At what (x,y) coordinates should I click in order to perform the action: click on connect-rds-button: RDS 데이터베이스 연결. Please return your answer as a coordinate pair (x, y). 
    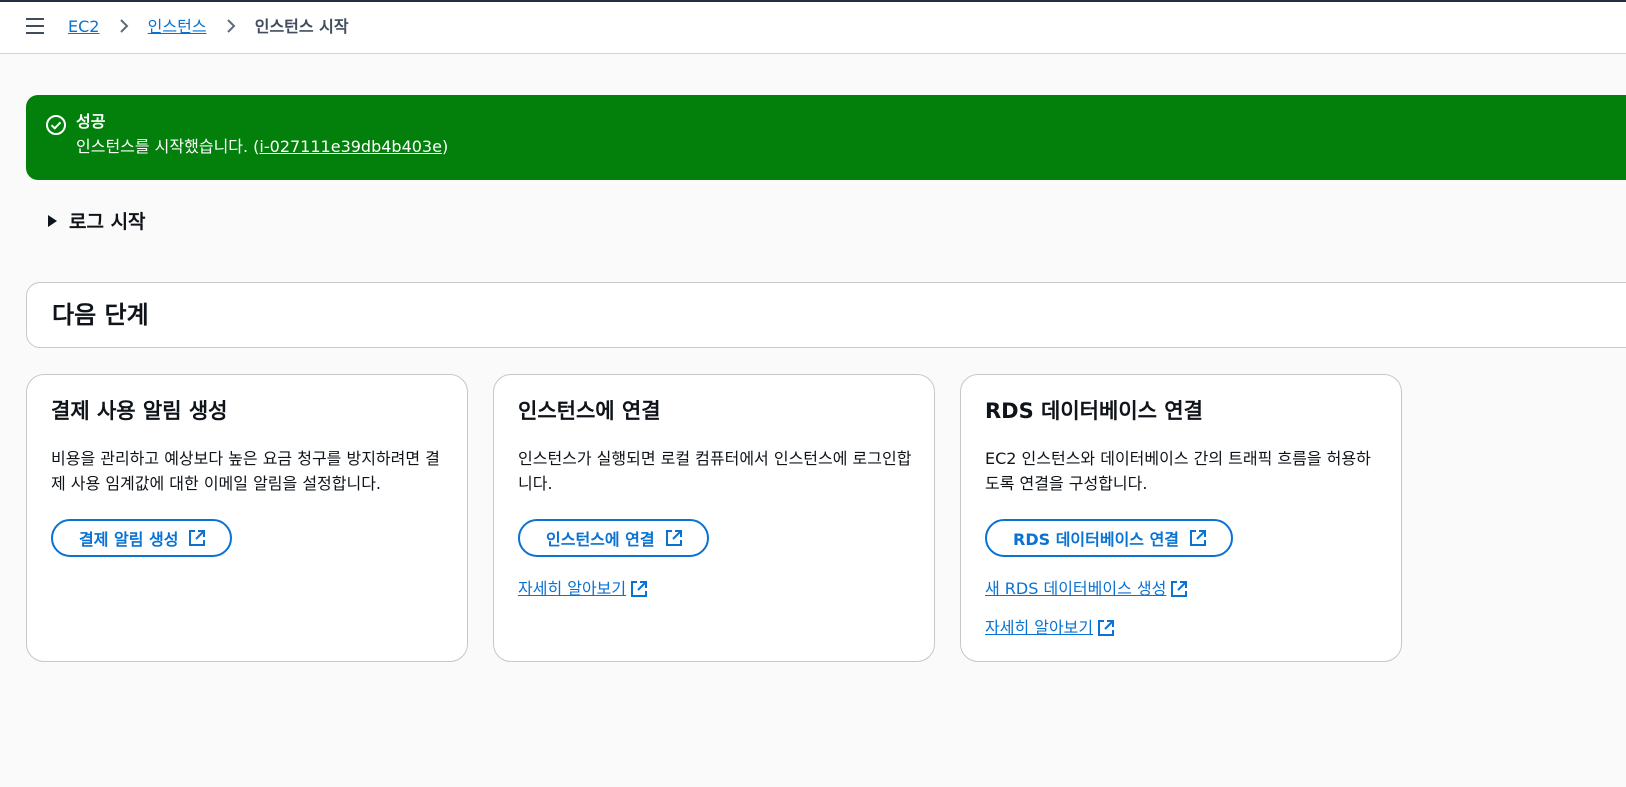
    Looking at the image, I should click on (1109, 538).